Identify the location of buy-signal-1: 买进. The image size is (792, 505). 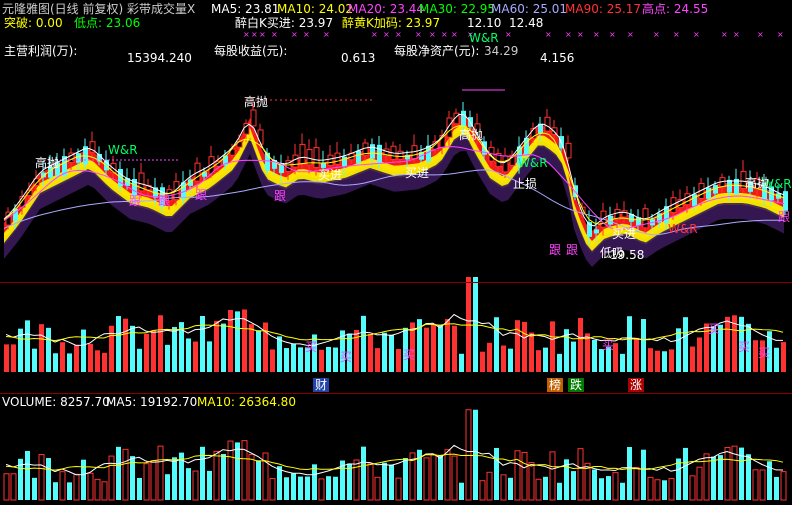
(330, 175).